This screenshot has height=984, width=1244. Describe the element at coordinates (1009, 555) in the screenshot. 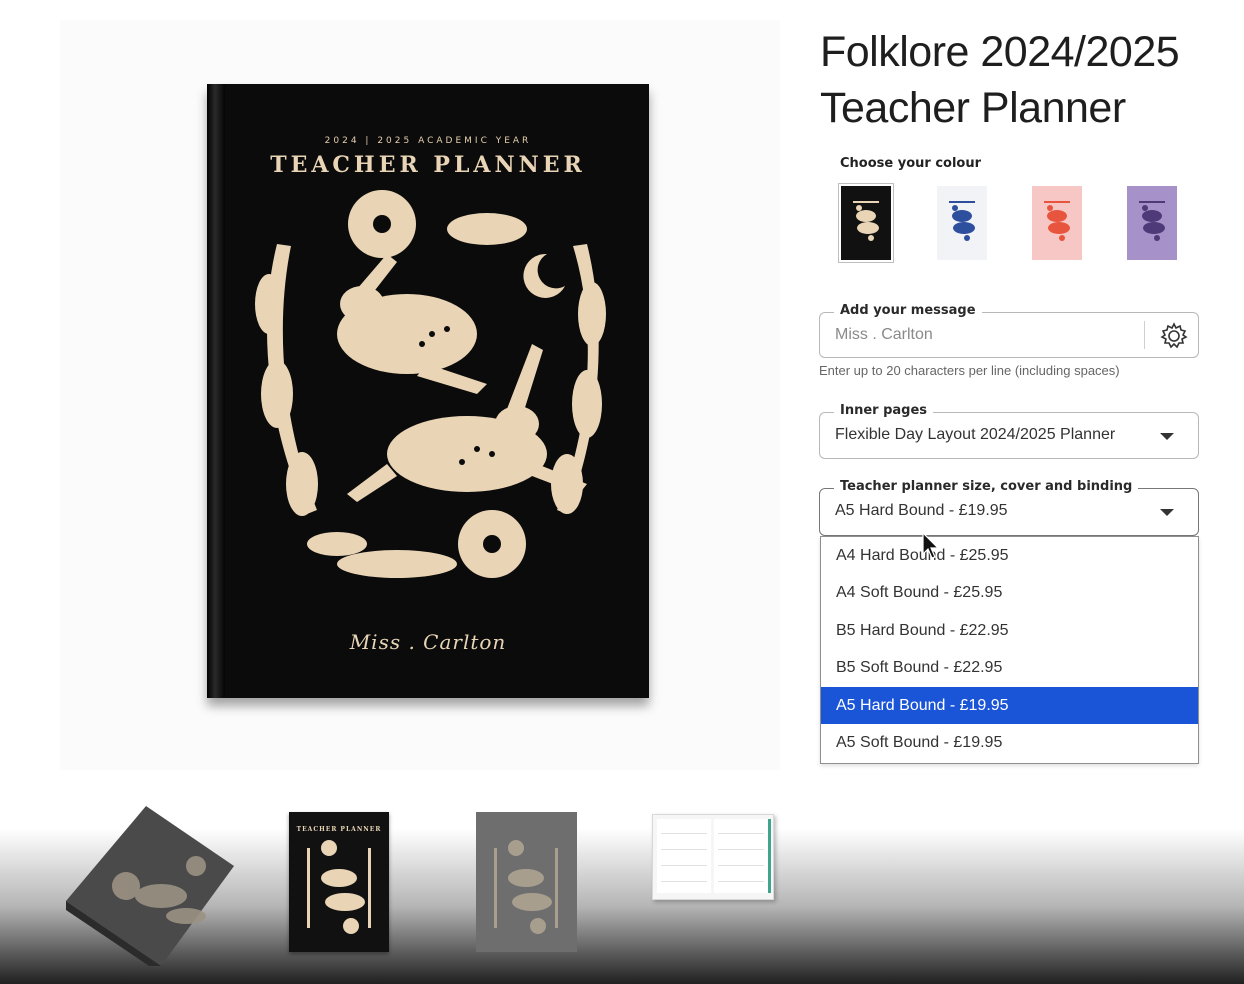

I see `size-option-a4-hard: A4 Hard Bound - £25.95` at that location.